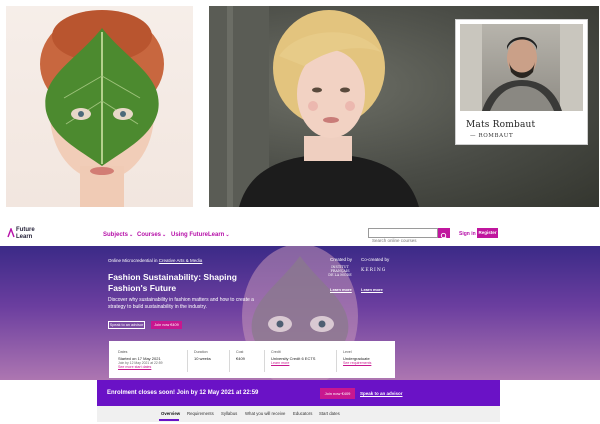 This screenshot has width=600, height=424. Describe the element at coordinates (240, 358) in the screenshot. I see `cost-value: €409` at that location.